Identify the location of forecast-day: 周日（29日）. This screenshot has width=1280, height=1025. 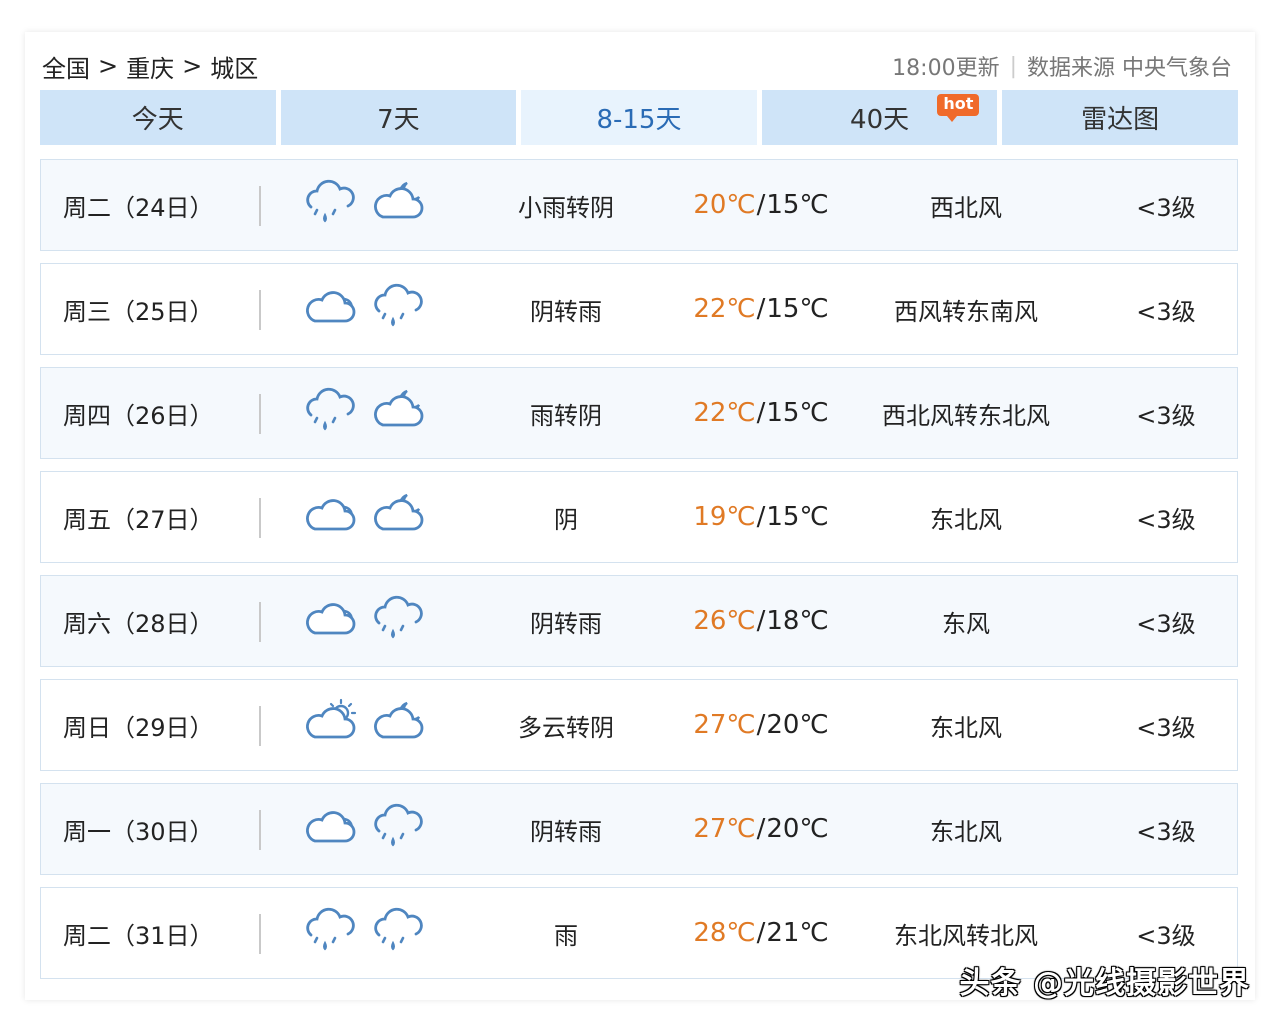
(138, 727).